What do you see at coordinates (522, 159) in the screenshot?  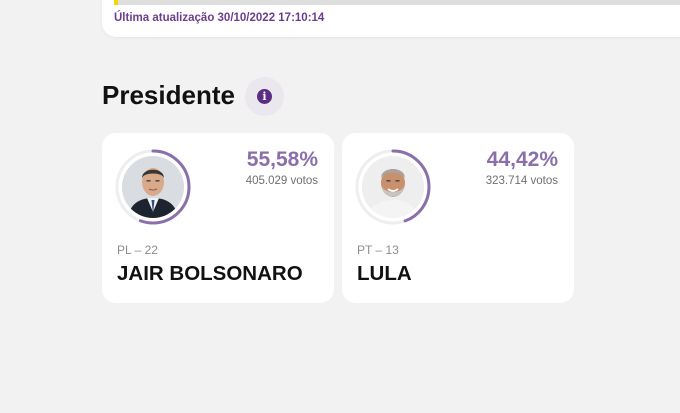 I see `vote-percent: 44,42%` at bounding box center [522, 159].